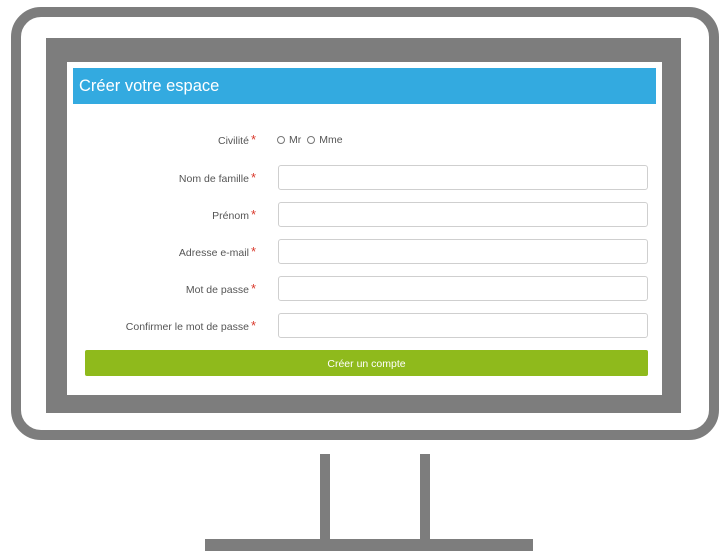 This screenshot has width=726, height=553. I want to click on password-label: Mot de passe *, so click(220, 288).